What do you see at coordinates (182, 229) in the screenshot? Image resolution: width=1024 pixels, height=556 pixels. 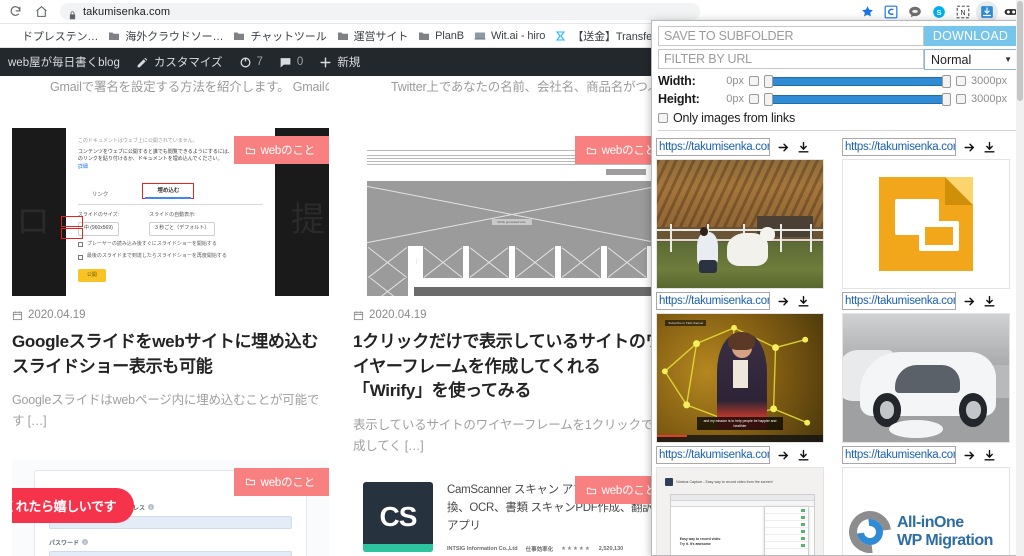 I see `slides-auto-select: 3 秒ごと（デフォルト）` at bounding box center [182, 229].